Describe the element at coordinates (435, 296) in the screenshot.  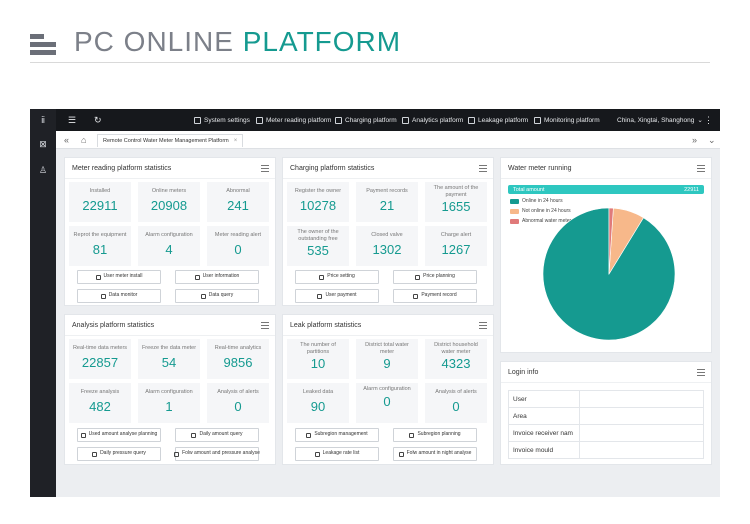
I see `payment-record-button: Payment record` at that location.